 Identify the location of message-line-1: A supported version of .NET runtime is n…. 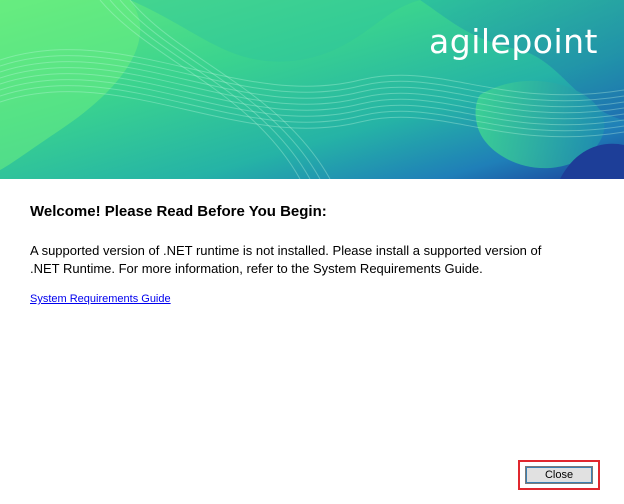
(286, 250).